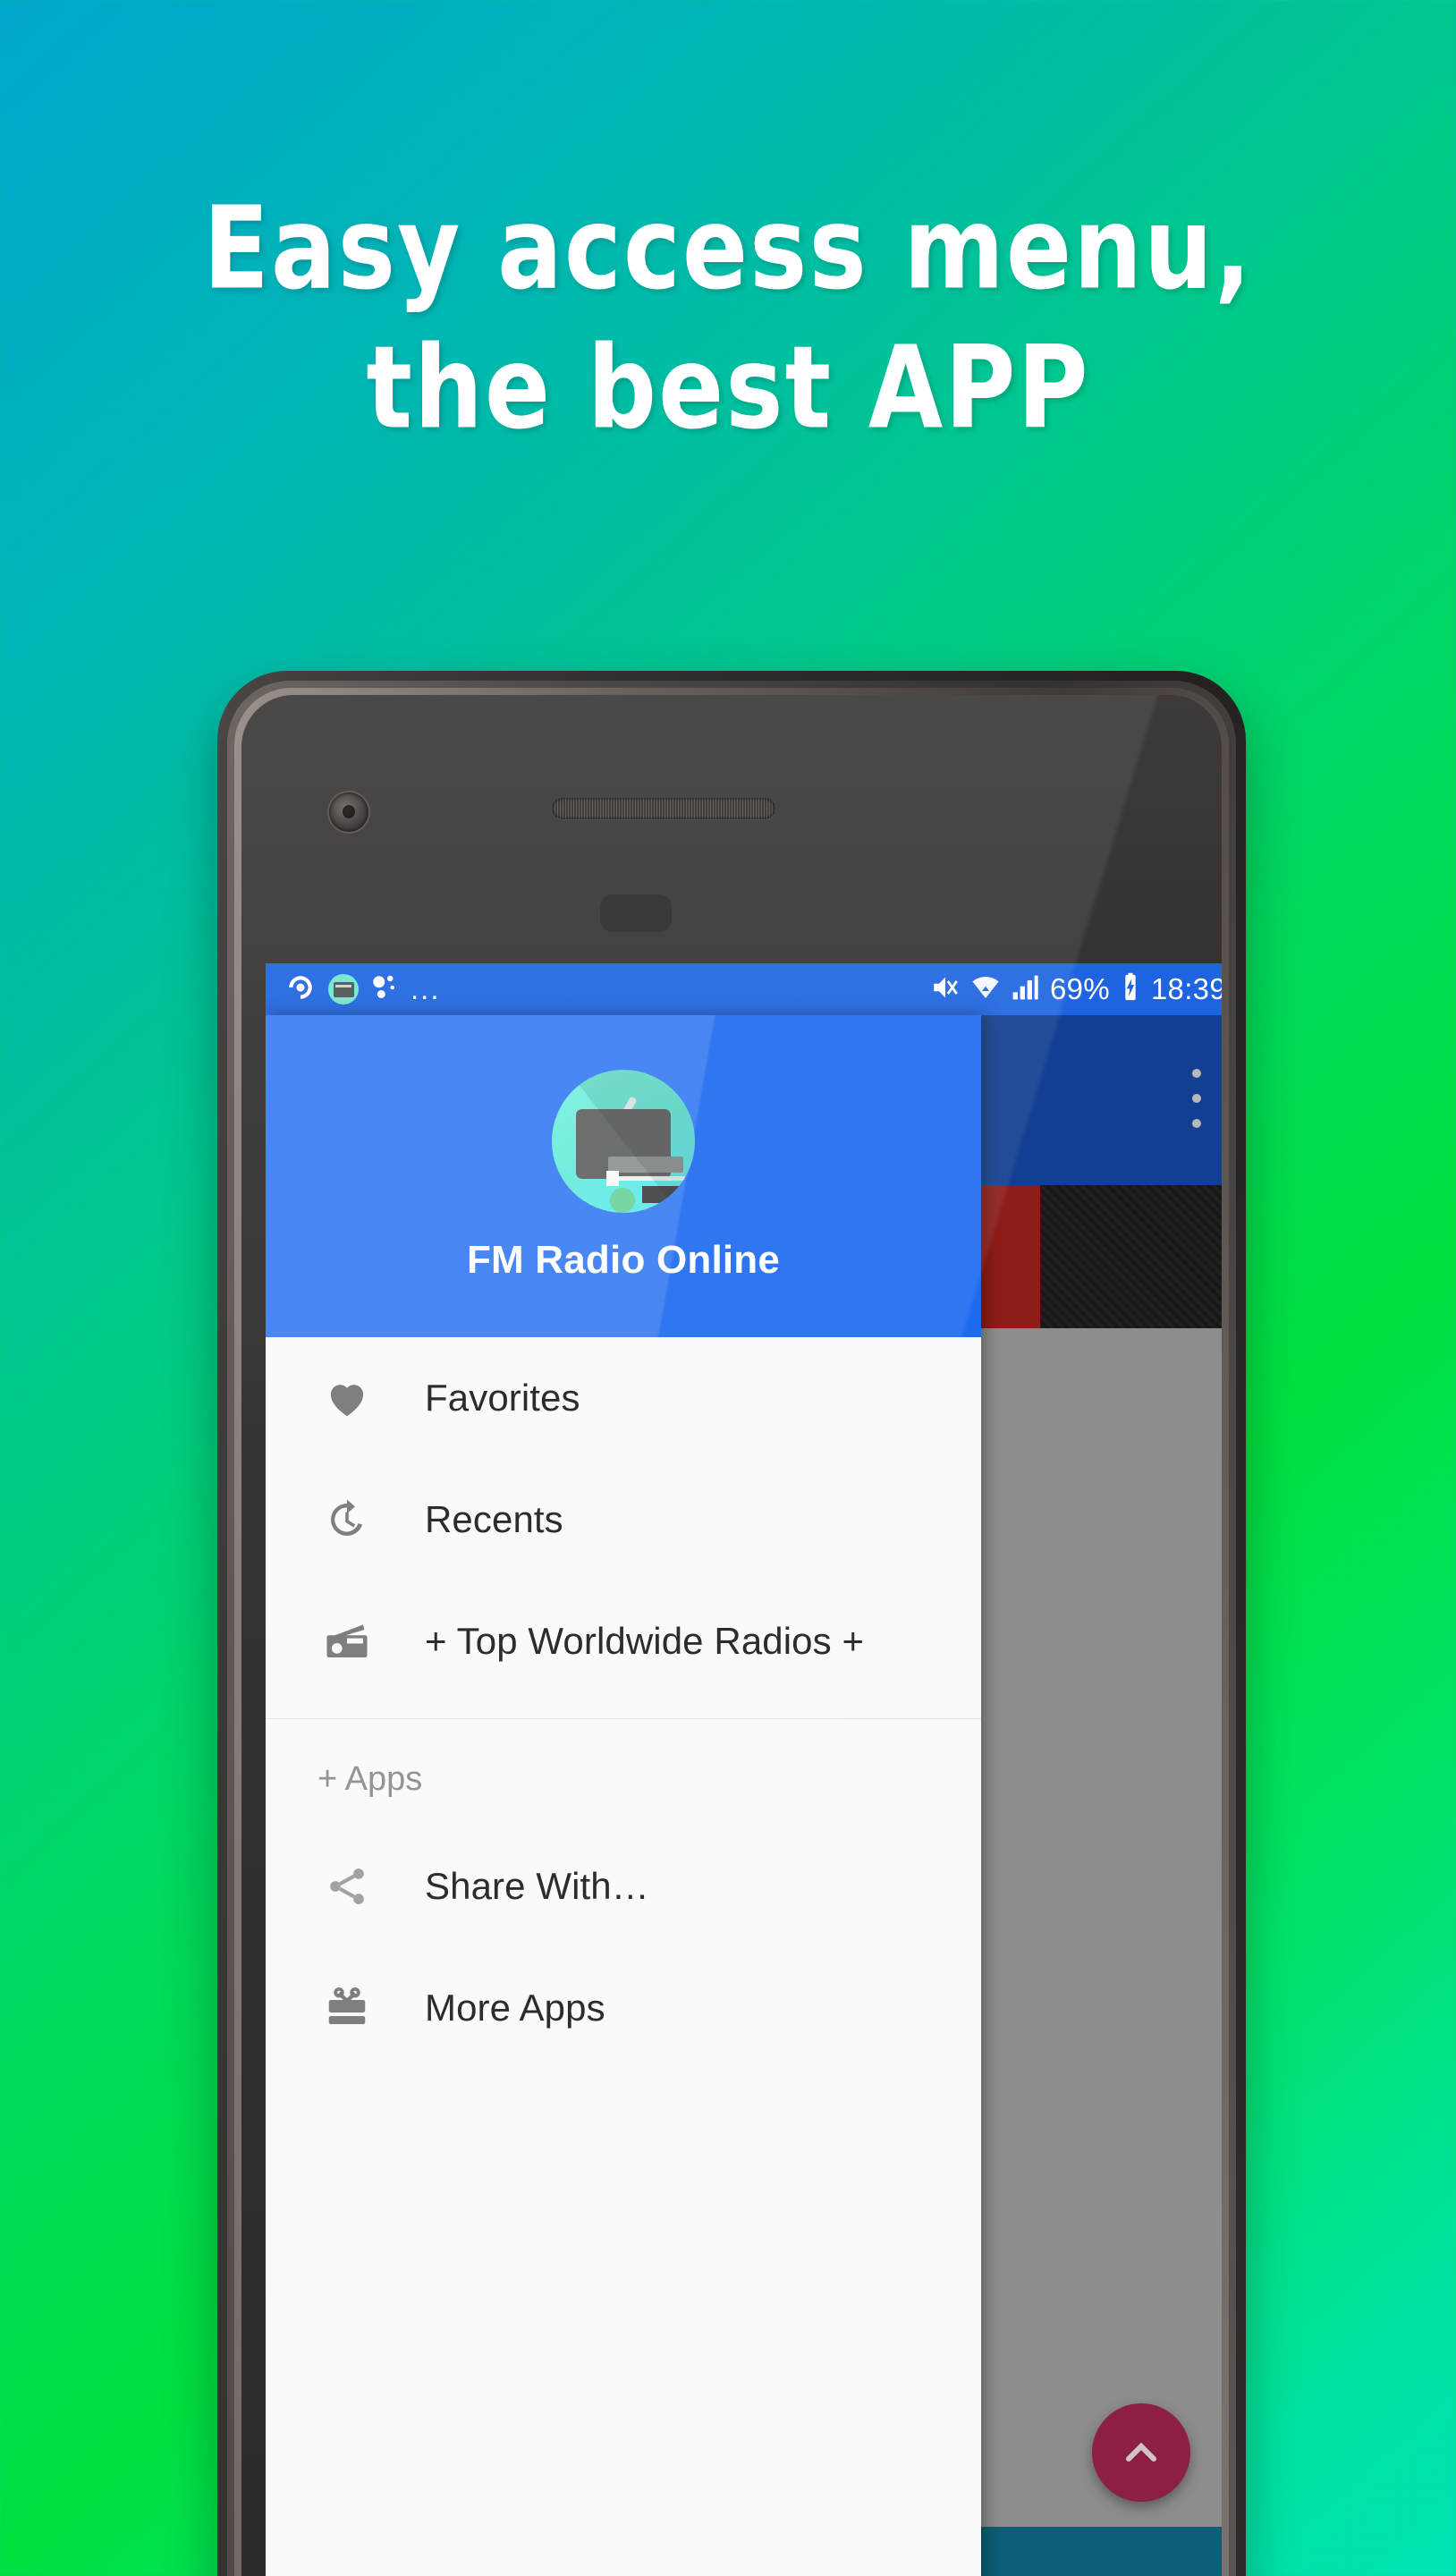 This screenshot has width=1456, height=2576. Describe the element at coordinates (370, 1779) in the screenshot. I see `drawer-section-apps-label: + Apps` at that location.